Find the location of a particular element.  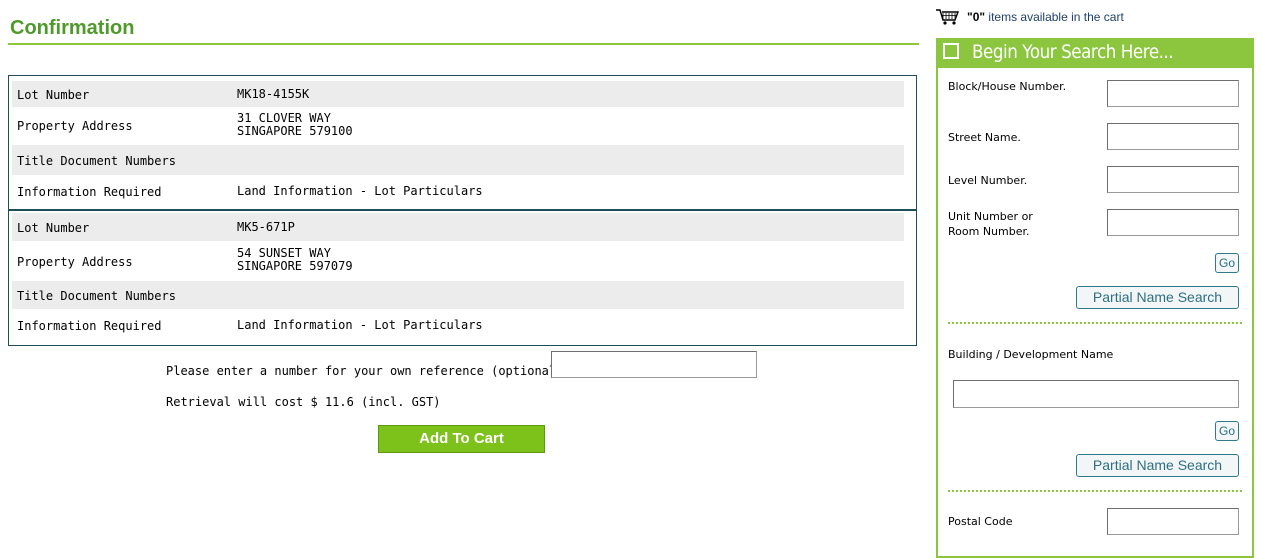

street-name-label: Street Name. is located at coordinates (984, 137).